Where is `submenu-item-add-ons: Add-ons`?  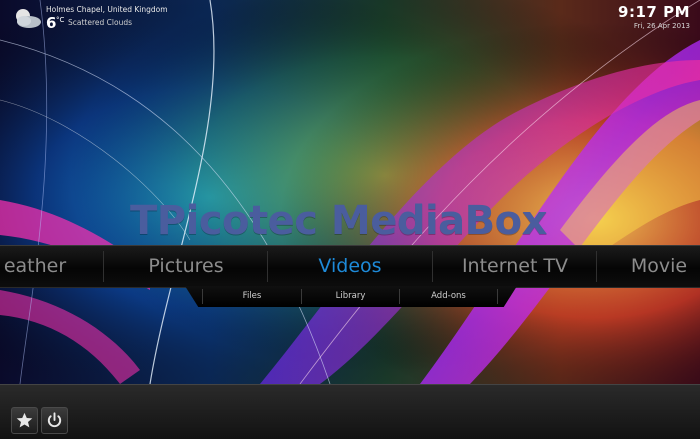
submenu-item-add-ons: Add-ons is located at coordinates (448, 296).